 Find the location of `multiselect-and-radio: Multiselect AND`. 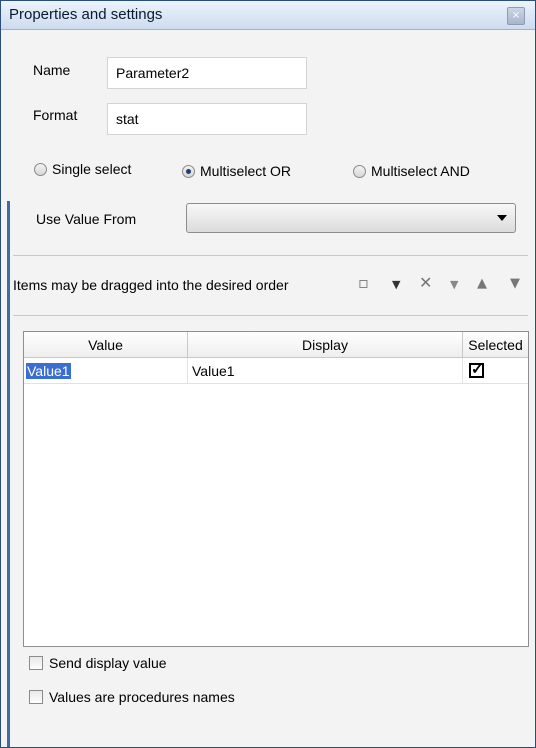

multiselect-and-radio: Multiselect AND is located at coordinates (411, 171).